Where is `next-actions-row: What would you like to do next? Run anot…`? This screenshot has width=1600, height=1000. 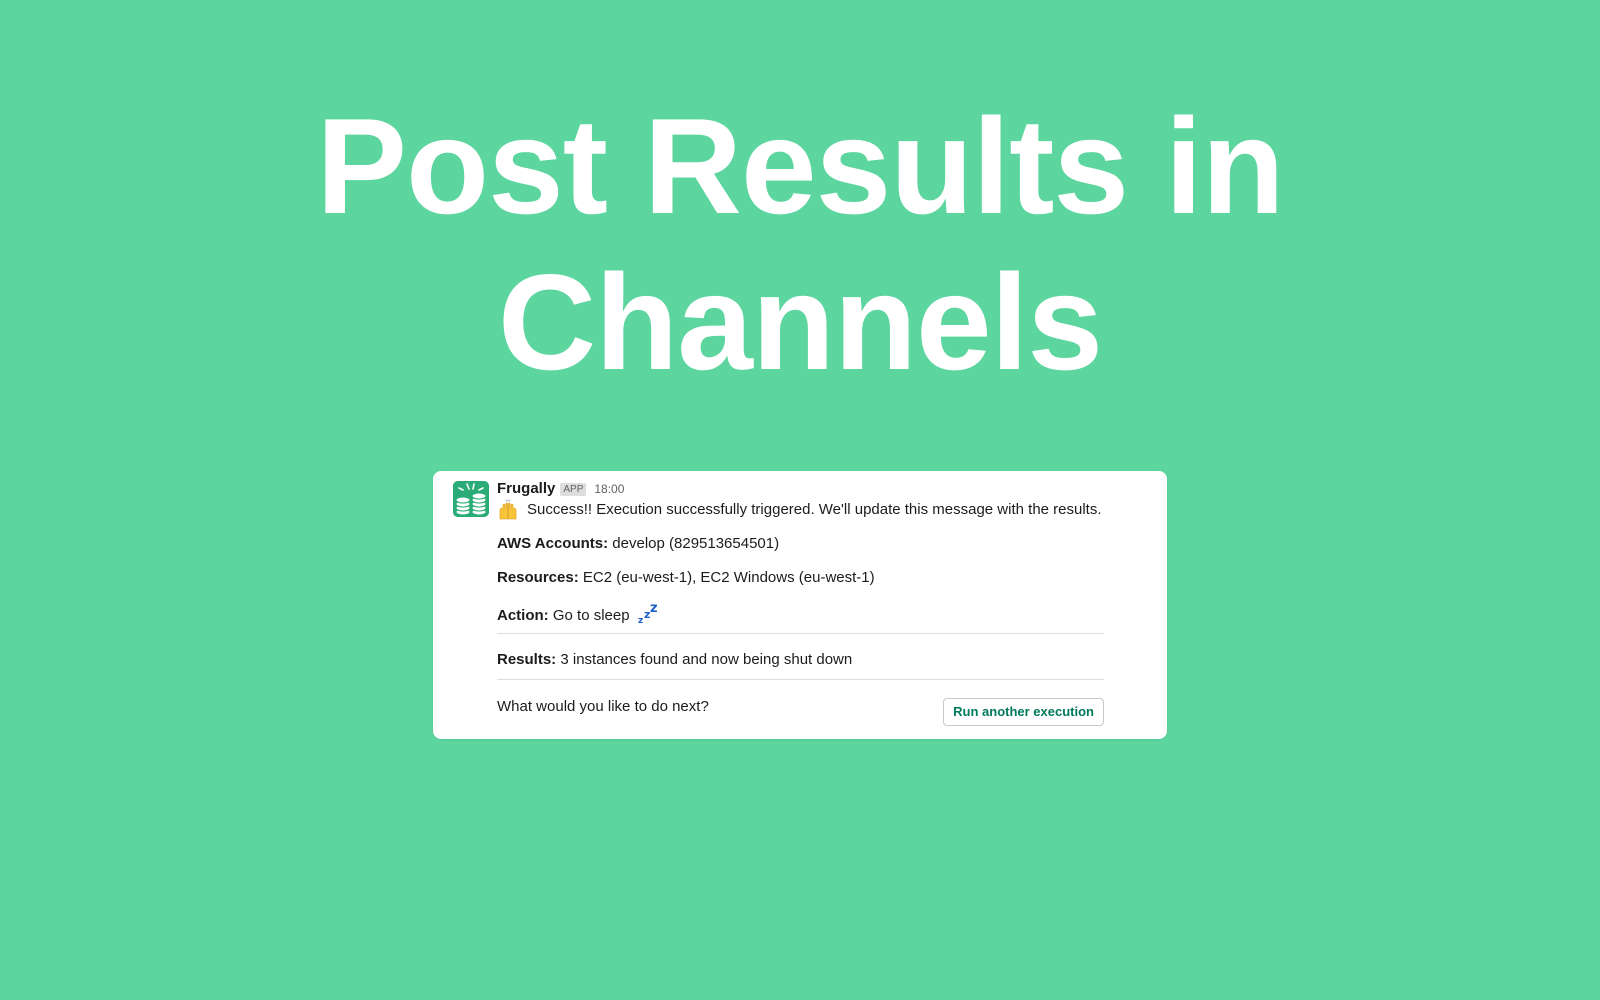 next-actions-row: What would you like to do next? Run anot… is located at coordinates (800, 711).